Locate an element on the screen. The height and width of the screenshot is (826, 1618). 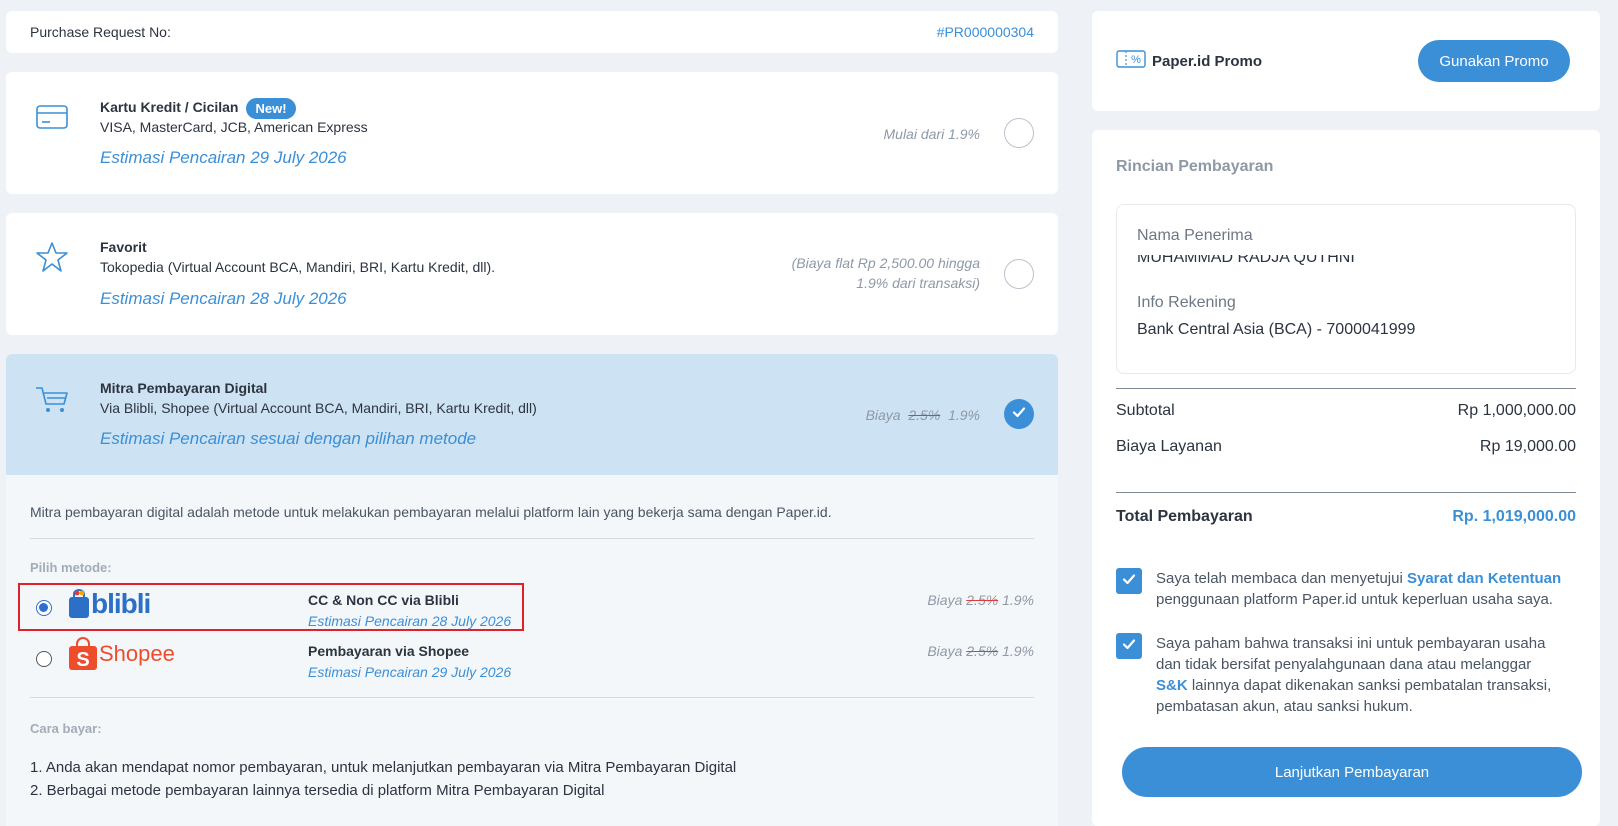
promo-card: % Paper.id Promo Gunakan Promo is located at coordinates (1346, 61).